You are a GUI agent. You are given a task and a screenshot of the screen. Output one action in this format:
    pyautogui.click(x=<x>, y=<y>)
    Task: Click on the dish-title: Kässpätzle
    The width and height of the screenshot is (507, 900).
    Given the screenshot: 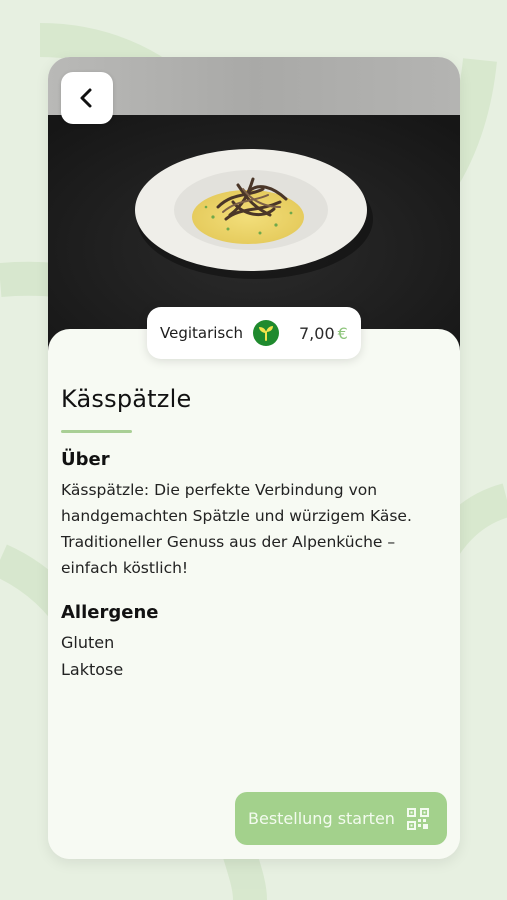 What is the action you would take?
    pyautogui.click(x=126, y=399)
    